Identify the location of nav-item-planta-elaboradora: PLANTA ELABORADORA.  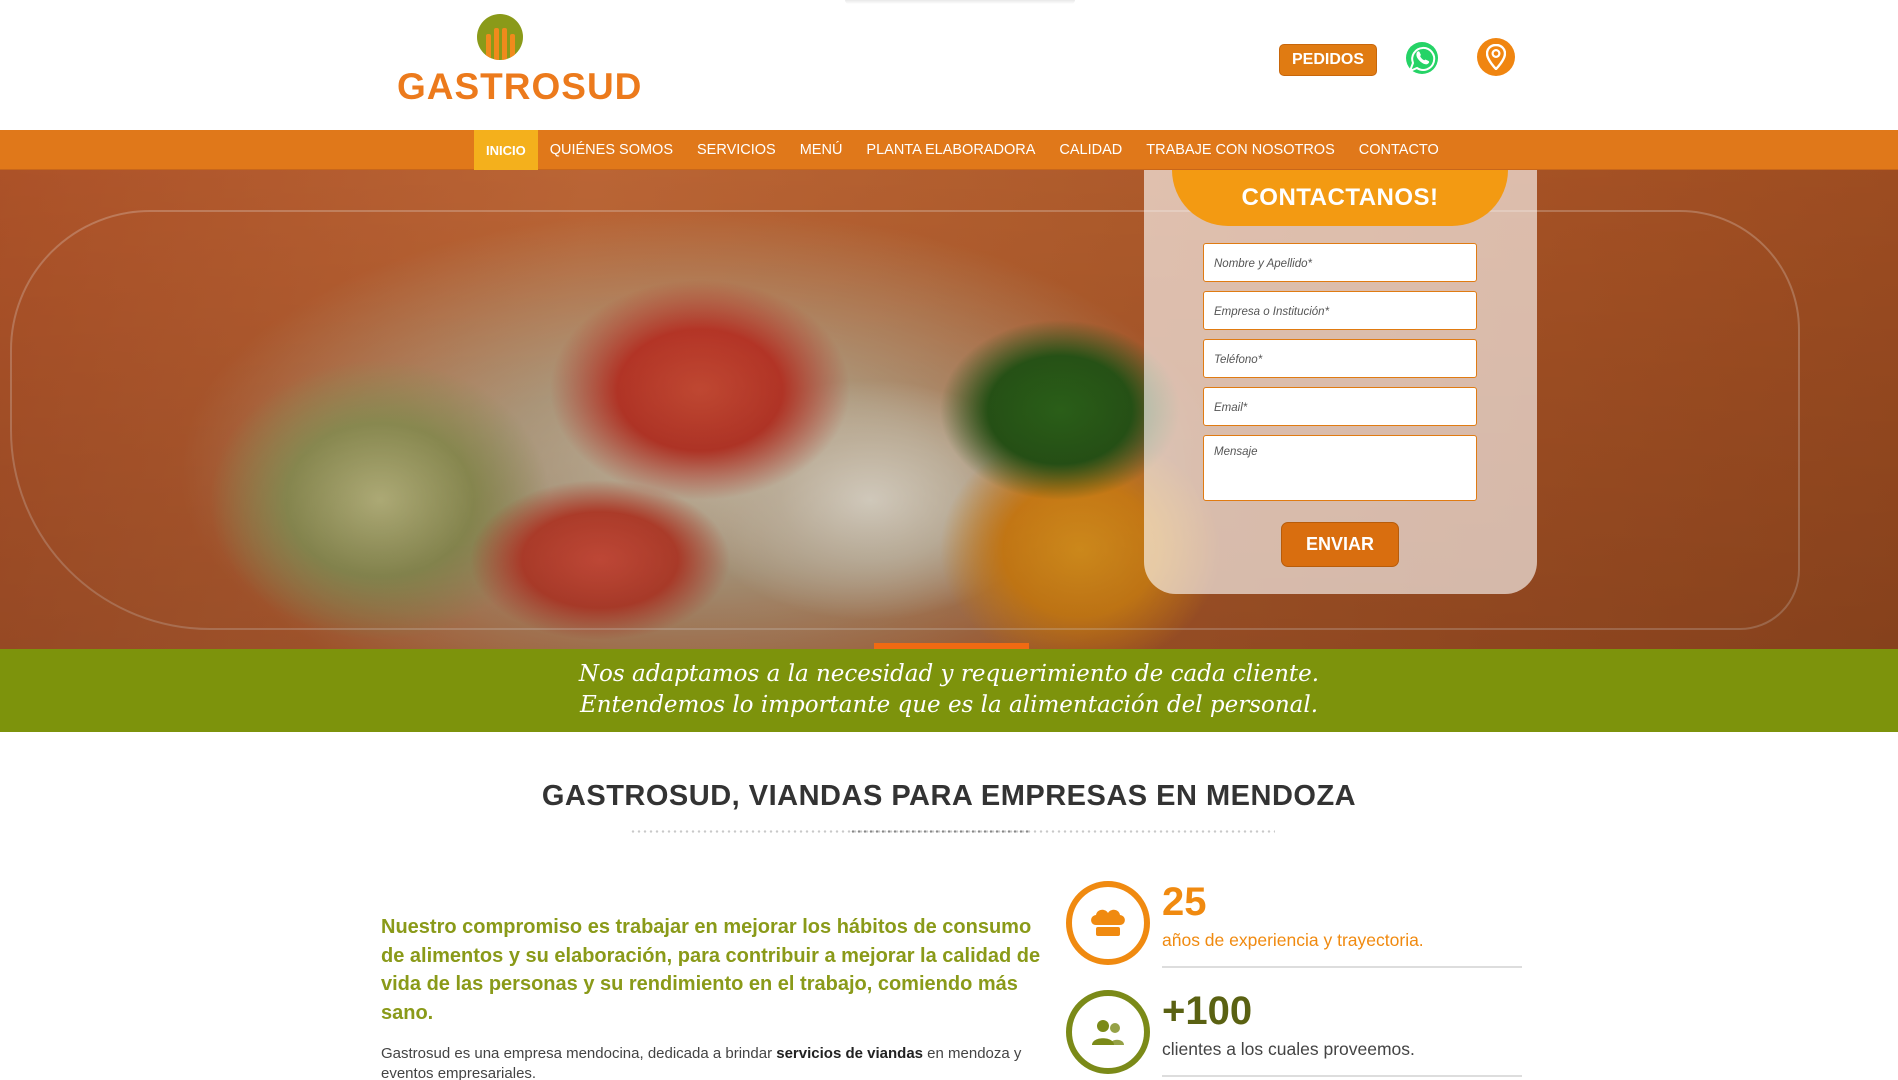
(950, 150).